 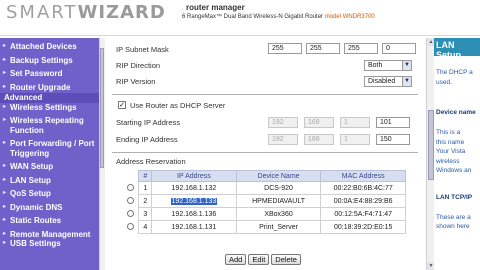 What do you see at coordinates (278, 214) in the screenshot?
I see `row-device: XBox360` at bounding box center [278, 214].